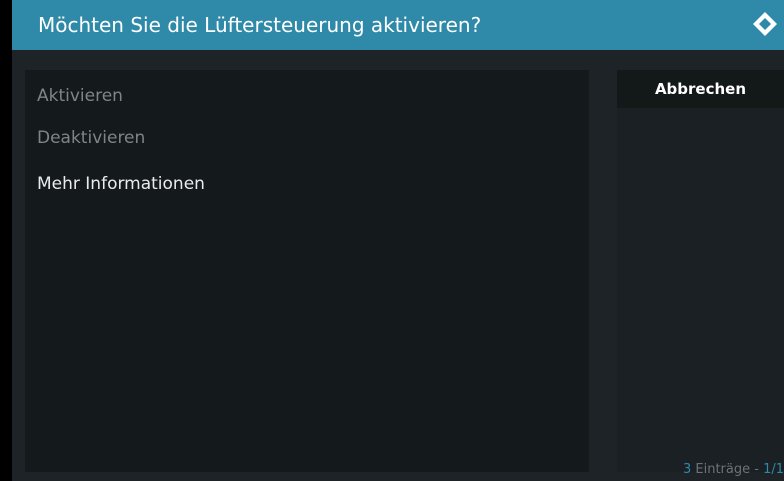 This screenshot has width=784, height=481. I want to click on list-item-mehr-informationen: Mehr Informationen, so click(121, 184).